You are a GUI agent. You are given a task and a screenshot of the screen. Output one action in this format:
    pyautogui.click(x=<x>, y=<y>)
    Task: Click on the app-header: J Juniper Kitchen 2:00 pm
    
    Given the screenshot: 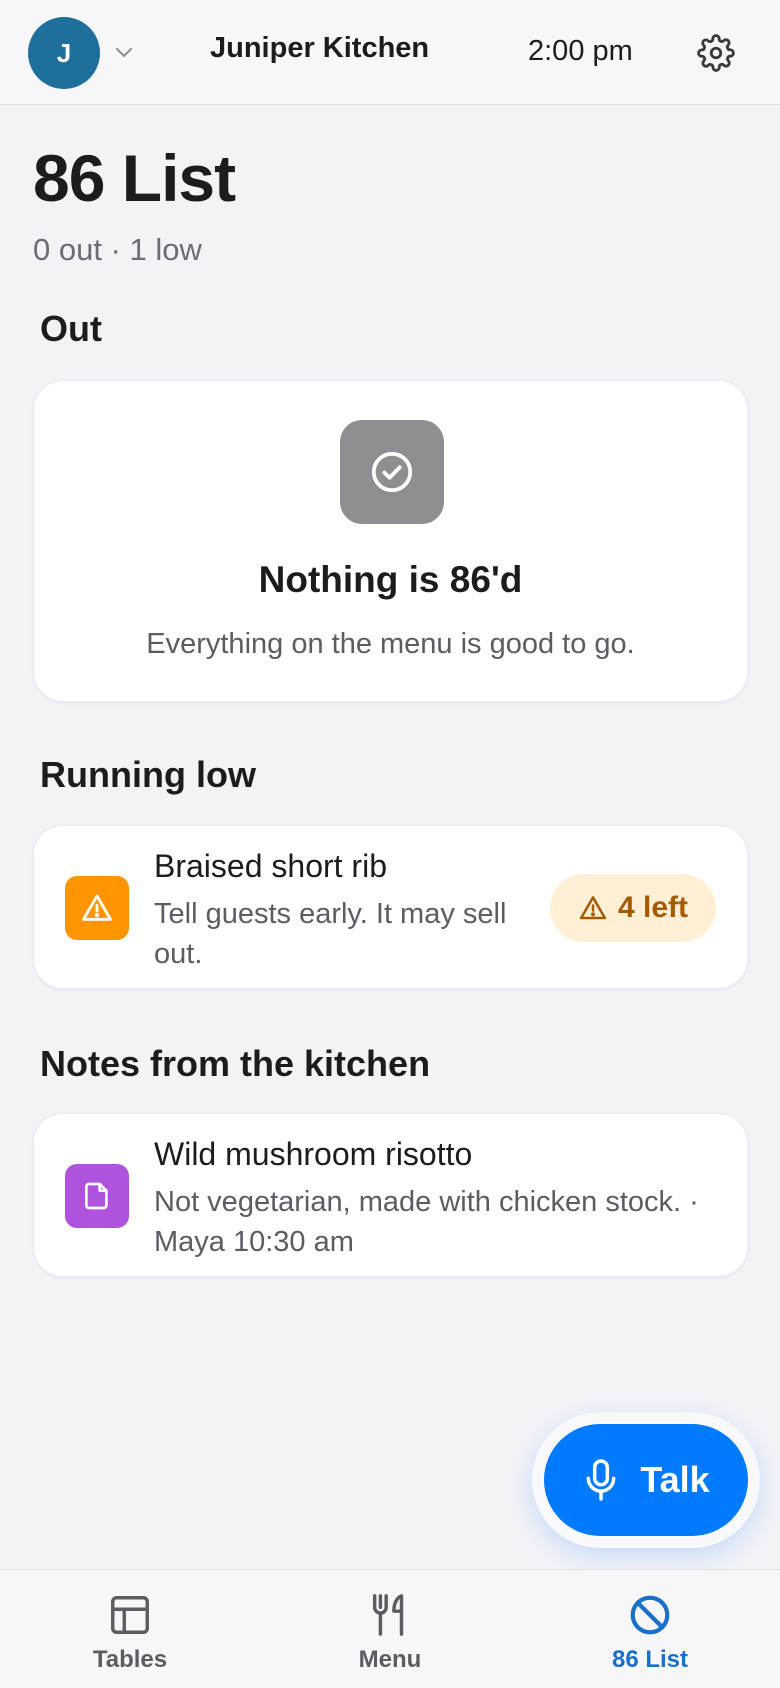 What is the action you would take?
    pyautogui.click(x=390, y=52)
    